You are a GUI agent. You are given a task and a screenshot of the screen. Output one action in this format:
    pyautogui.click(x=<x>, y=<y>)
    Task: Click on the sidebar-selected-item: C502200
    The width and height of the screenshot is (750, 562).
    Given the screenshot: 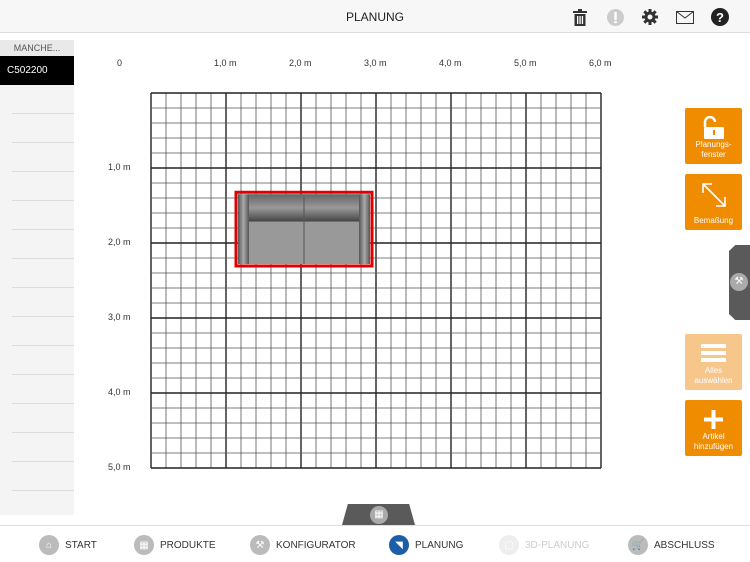 What is the action you would take?
    pyautogui.click(x=37, y=70)
    